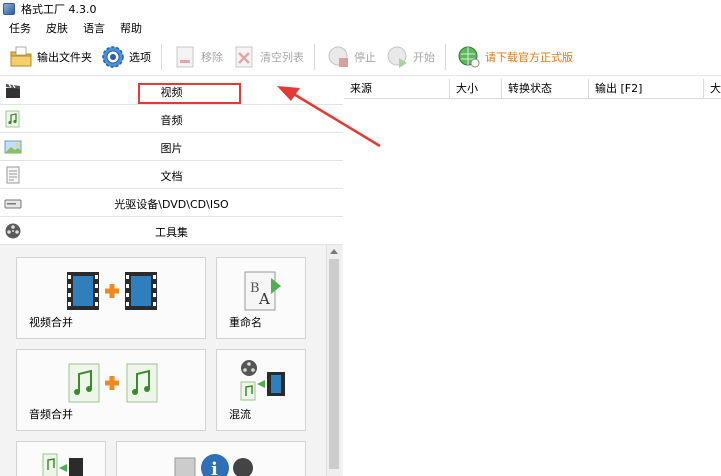 The height and width of the screenshot is (476, 721). I want to click on output-folder-button: 输出文件夹, so click(50, 57).